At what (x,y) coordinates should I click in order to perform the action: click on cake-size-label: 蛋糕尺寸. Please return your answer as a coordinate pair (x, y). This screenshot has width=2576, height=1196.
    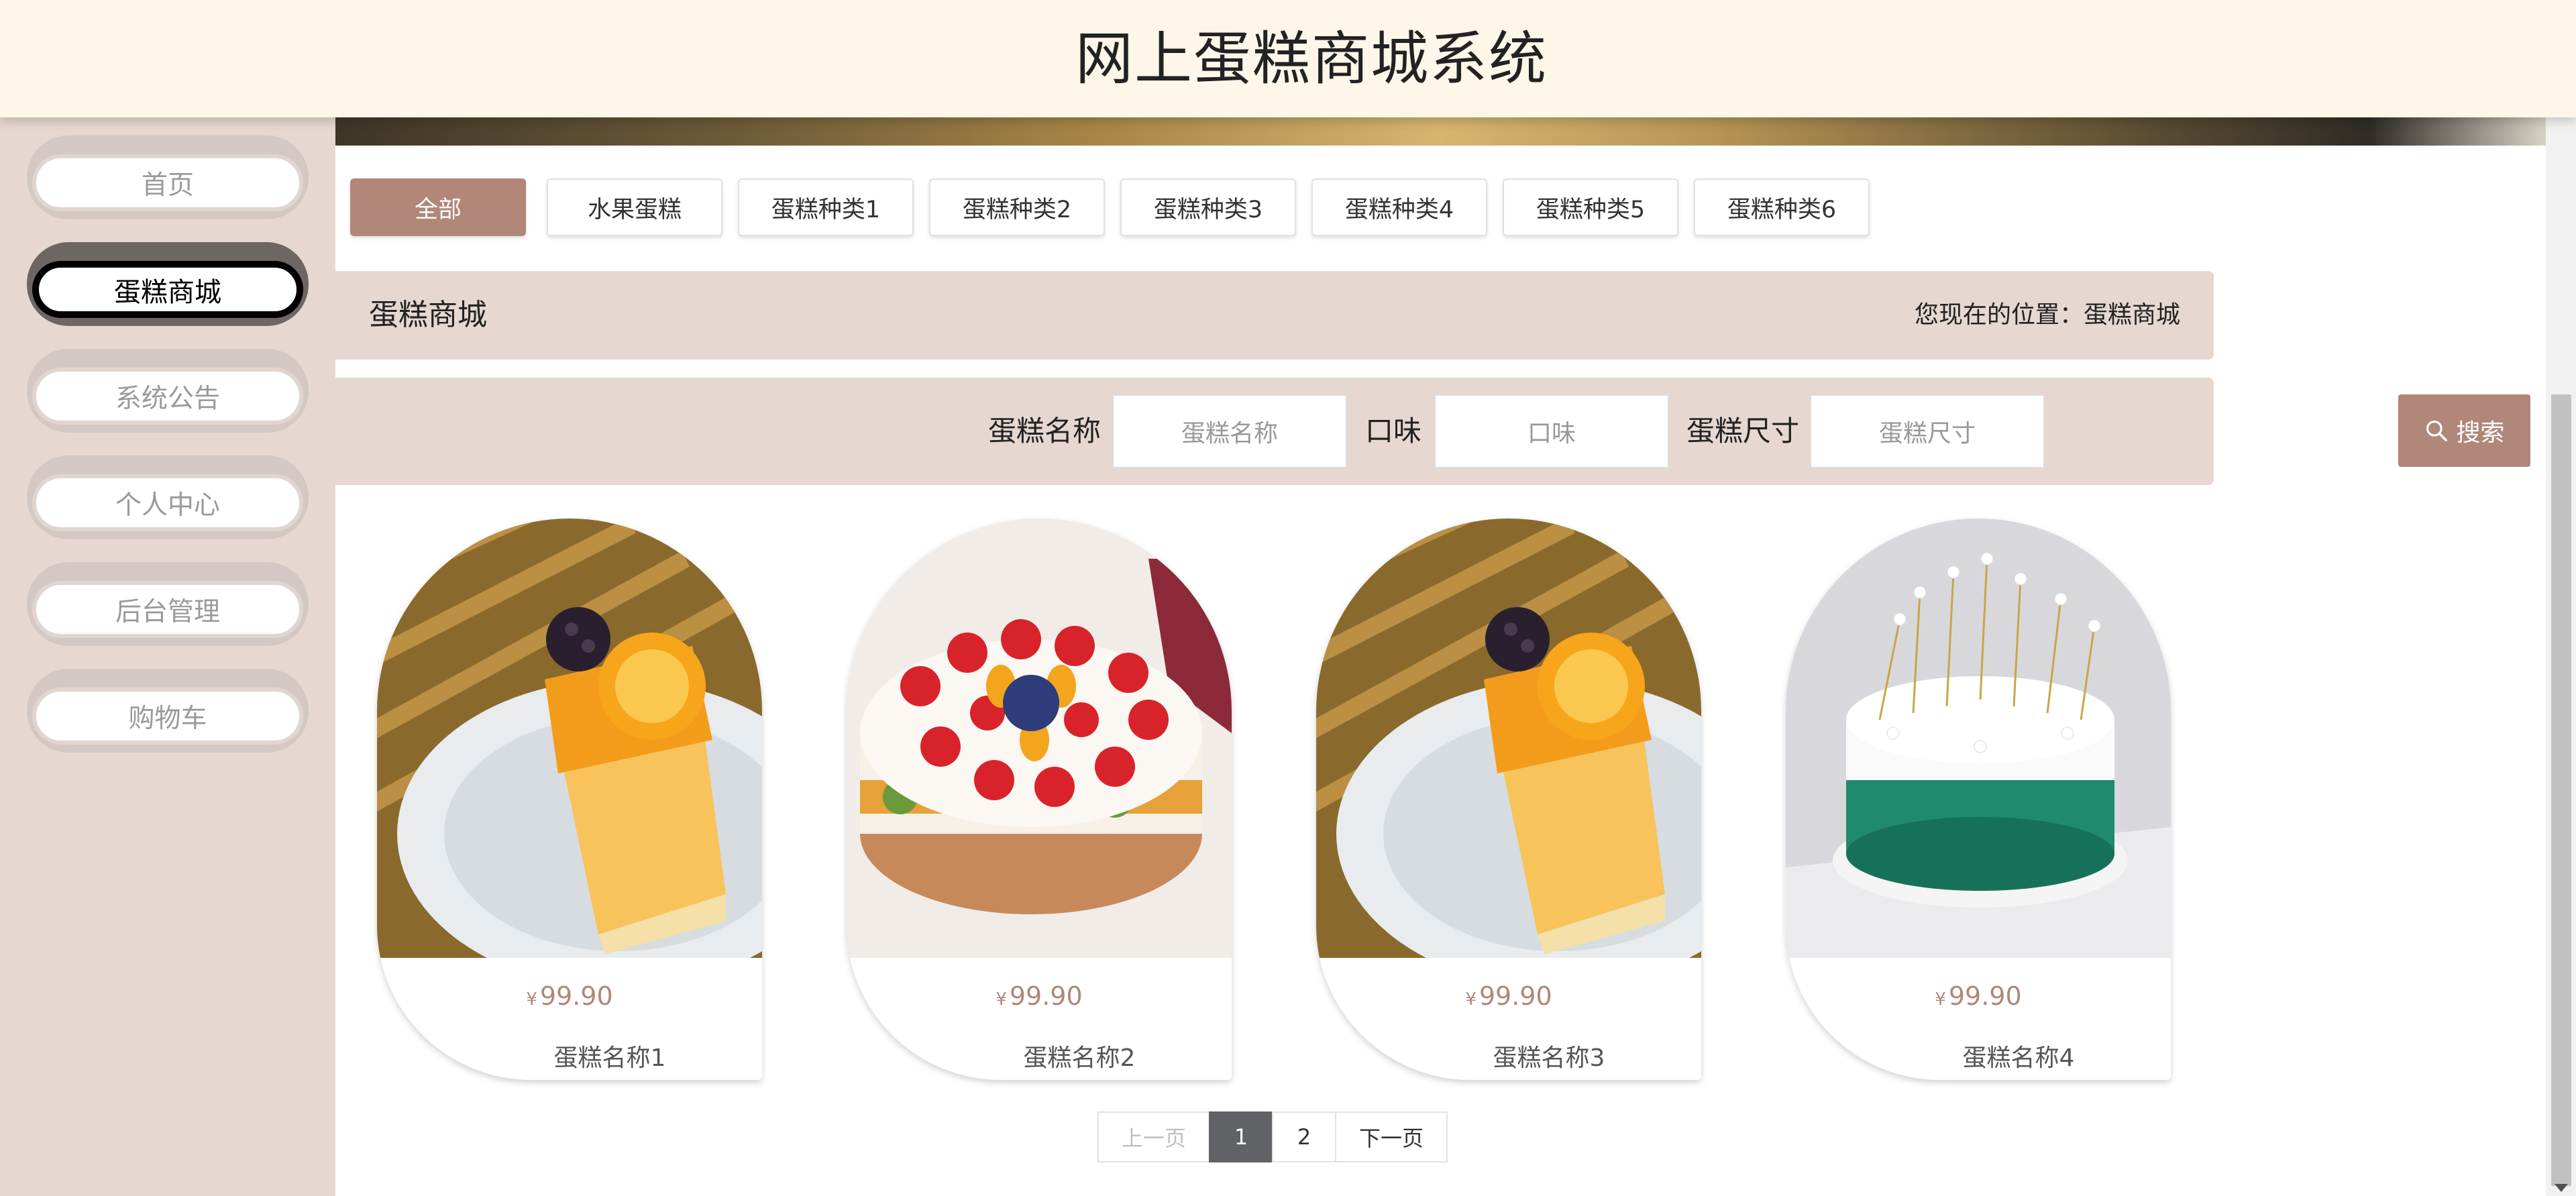
    Looking at the image, I should click on (1743, 431).